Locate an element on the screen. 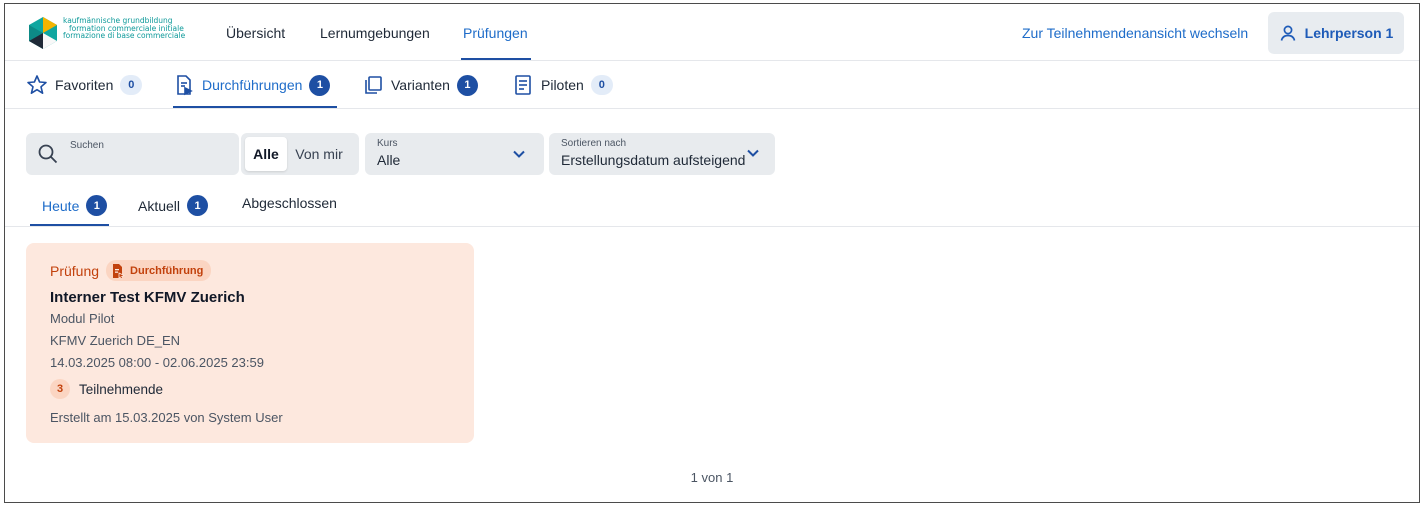 This screenshot has height=507, width=1423. owner-toggle: Alle Von mir is located at coordinates (300, 154).